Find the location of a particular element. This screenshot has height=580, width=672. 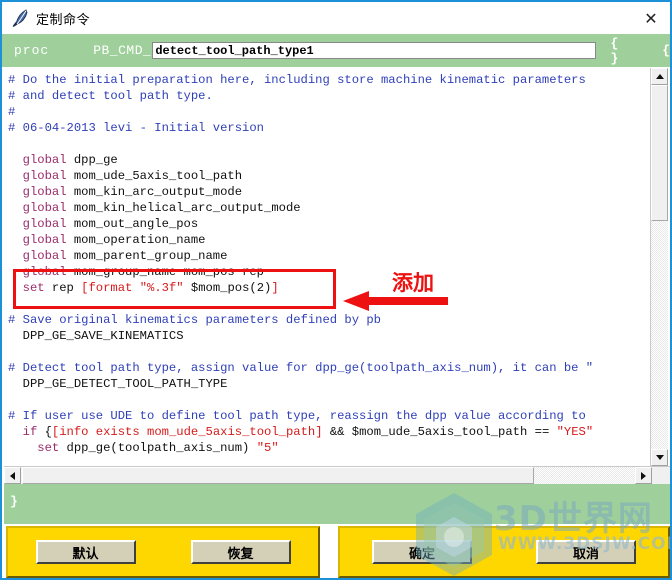

ok-button: 确定 is located at coordinates (422, 552).